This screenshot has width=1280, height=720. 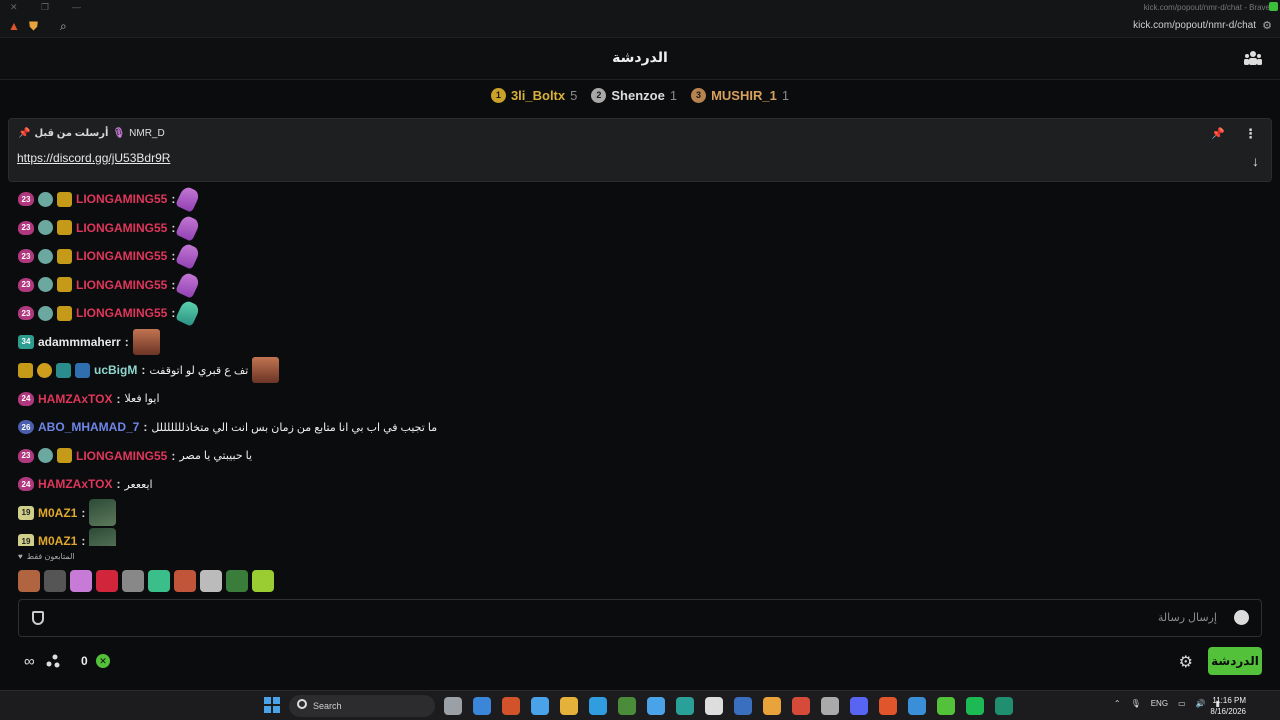 I want to click on minimize-window-icon: —, so click(x=76, y=7).